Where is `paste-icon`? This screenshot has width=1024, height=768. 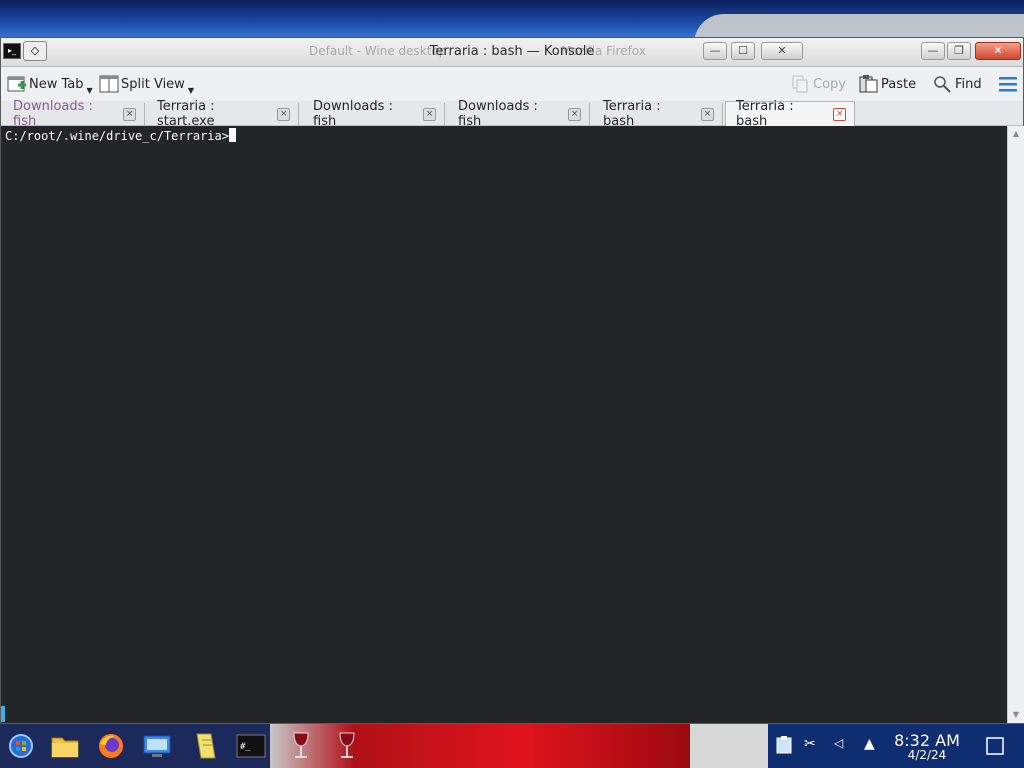
paste-icon is located at coordinates (868, 84).